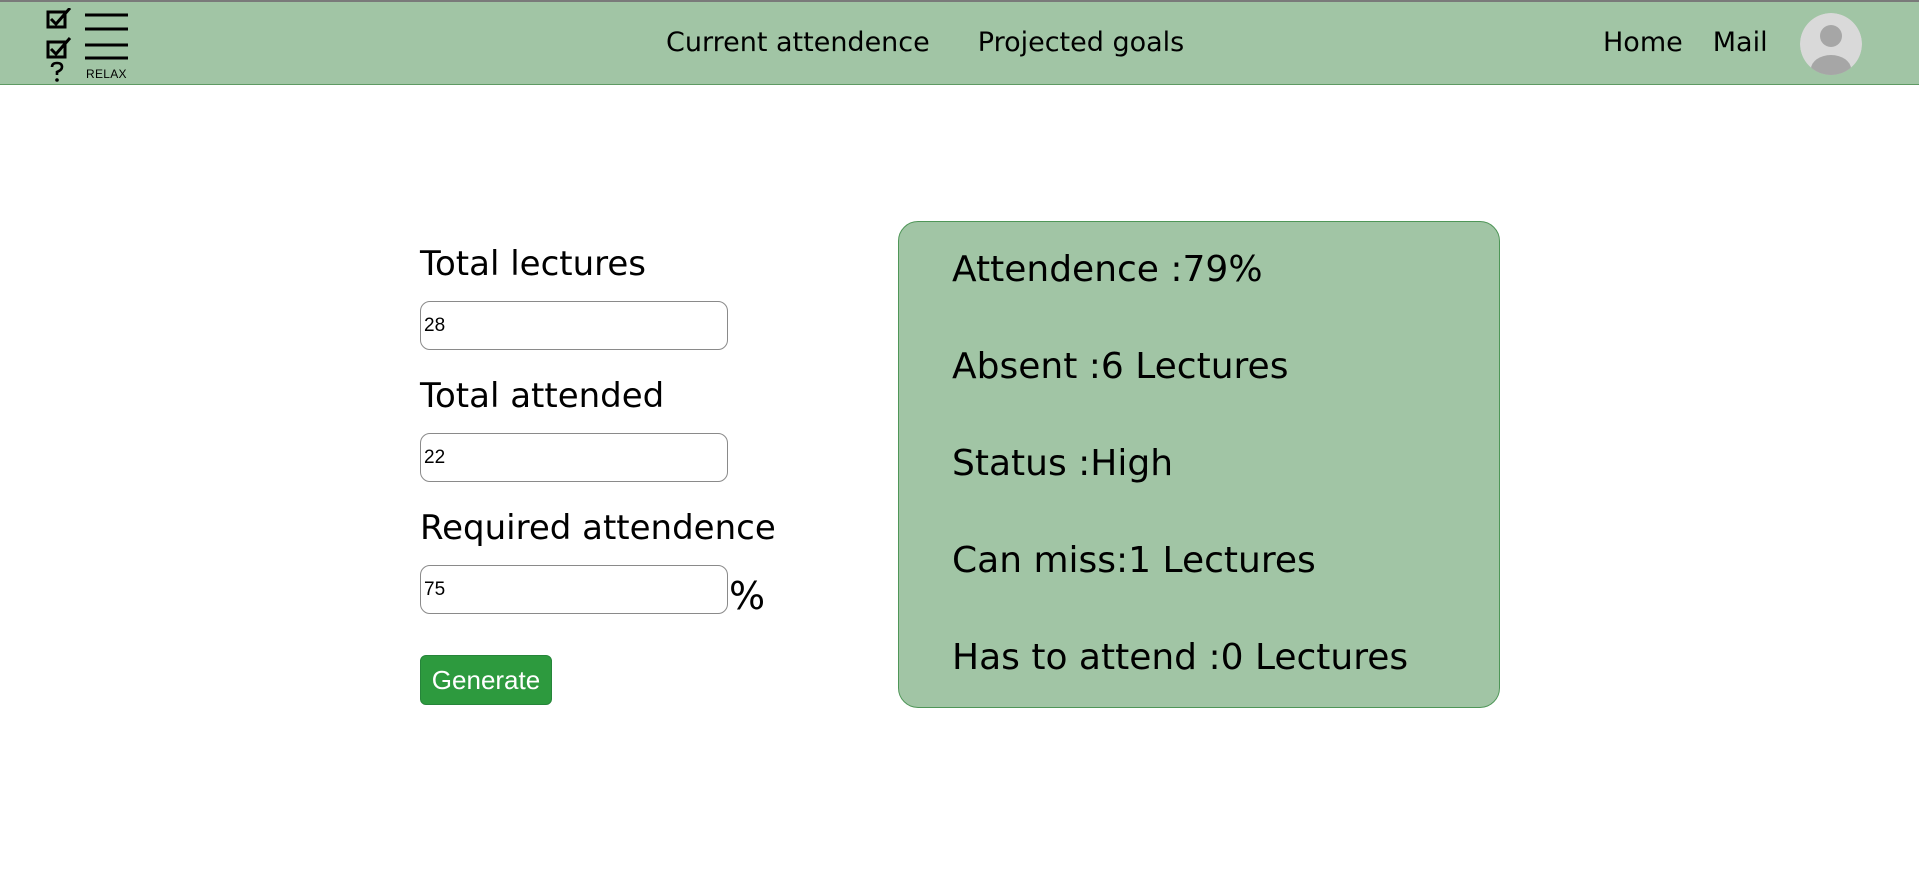 The width and height of the screenshot is (1919, 896). Describe the element at coordinates (88, 46) in the screenshot. I see `checklist-logo-icon: RELAX` at that location.